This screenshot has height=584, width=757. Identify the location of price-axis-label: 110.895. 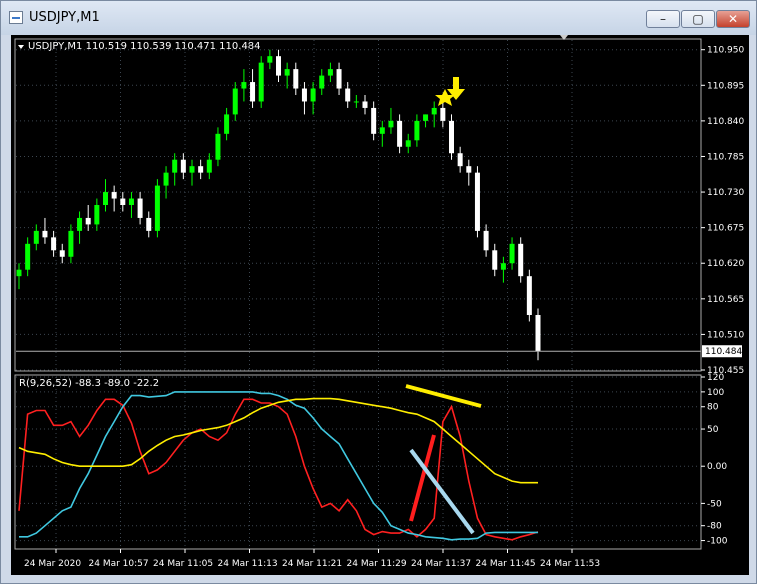
(725, 86).